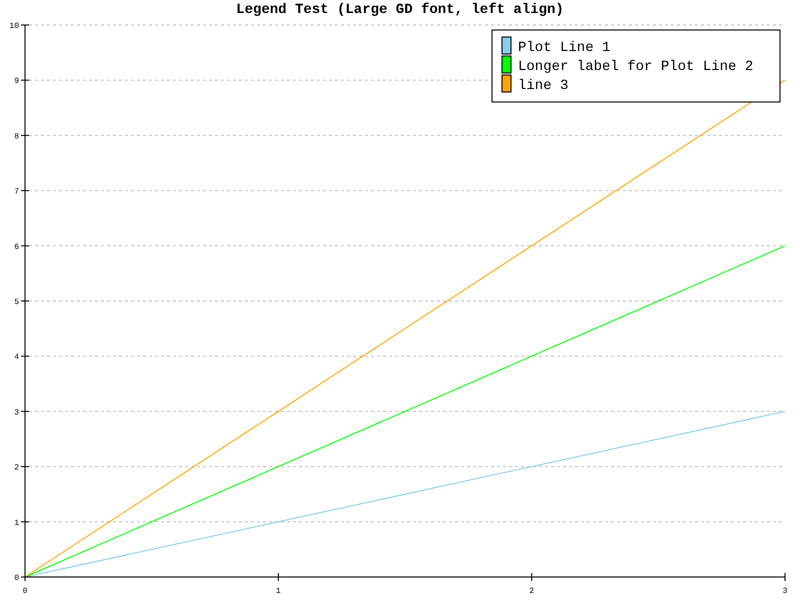  Describe the element at coordinates (14, 26) in the screenshot. I see `axis-tick-label: 10` at that location.